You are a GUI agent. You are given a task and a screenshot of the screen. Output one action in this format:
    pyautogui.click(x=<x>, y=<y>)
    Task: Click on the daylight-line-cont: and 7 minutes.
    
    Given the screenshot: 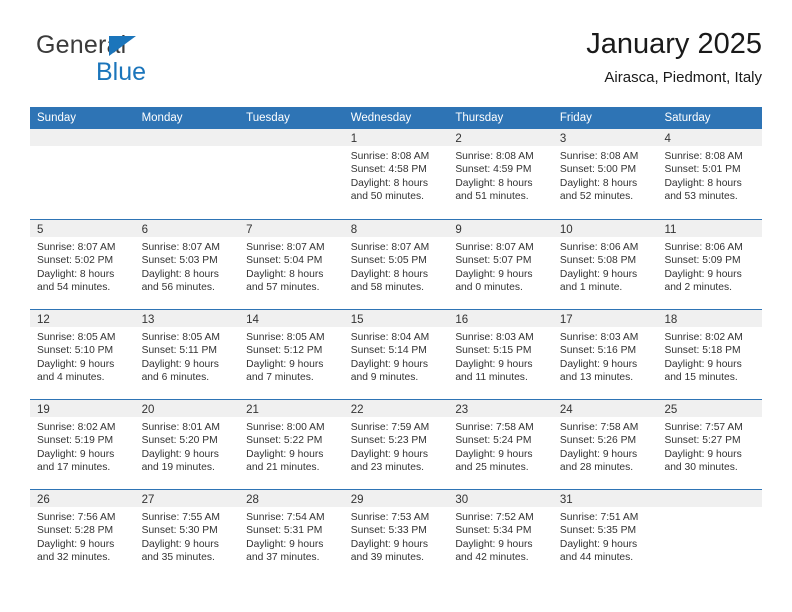 What is the action you would take?
    pyautogui.click(x=280, y=378)
    